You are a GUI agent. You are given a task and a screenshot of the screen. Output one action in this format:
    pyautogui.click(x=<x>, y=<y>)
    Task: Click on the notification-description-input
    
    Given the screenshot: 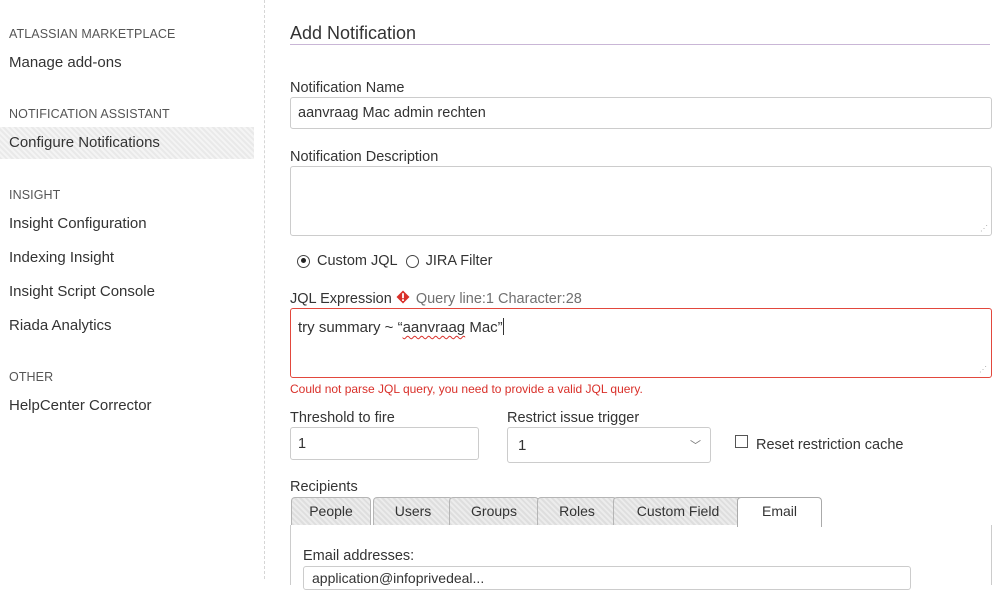 What is the action you would take?
    pyautogui.click(x=641, y=201)
    